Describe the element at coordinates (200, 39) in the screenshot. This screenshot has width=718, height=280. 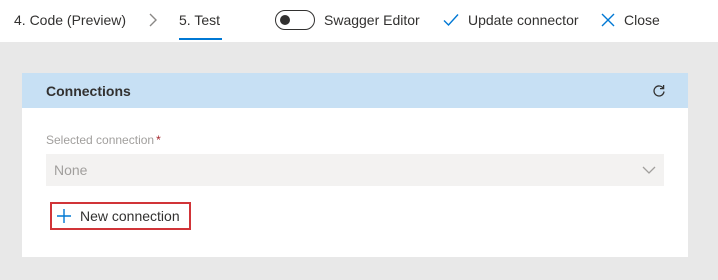
I see `active-tab-indicator` at that location.